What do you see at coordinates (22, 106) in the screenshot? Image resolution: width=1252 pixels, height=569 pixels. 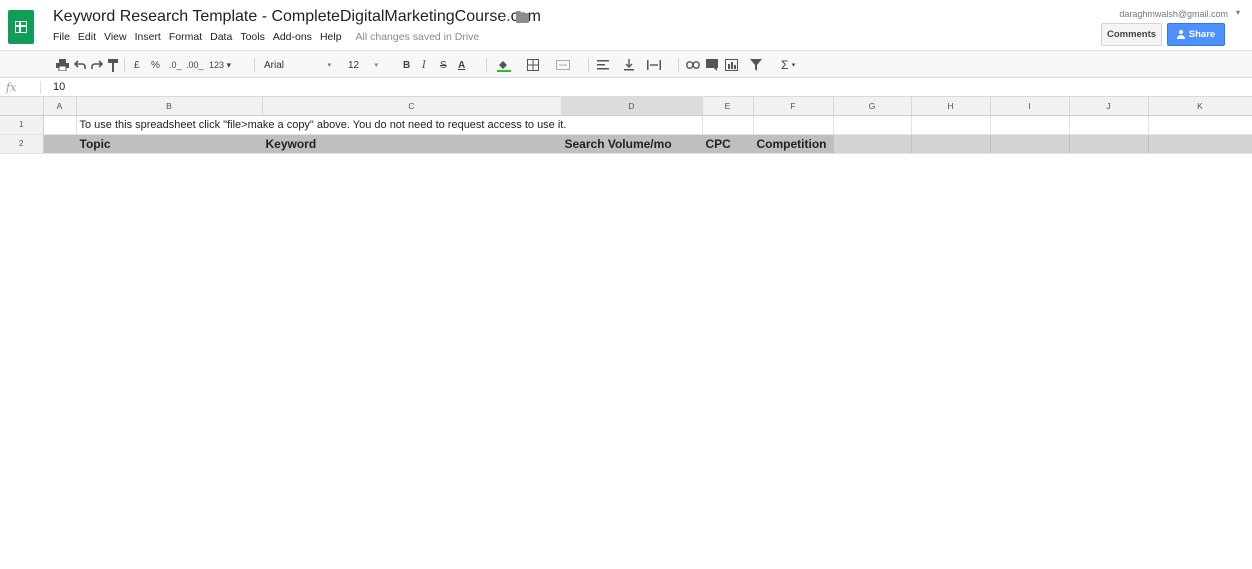 I see `select-all-corner` at bounding box center [22, 106].